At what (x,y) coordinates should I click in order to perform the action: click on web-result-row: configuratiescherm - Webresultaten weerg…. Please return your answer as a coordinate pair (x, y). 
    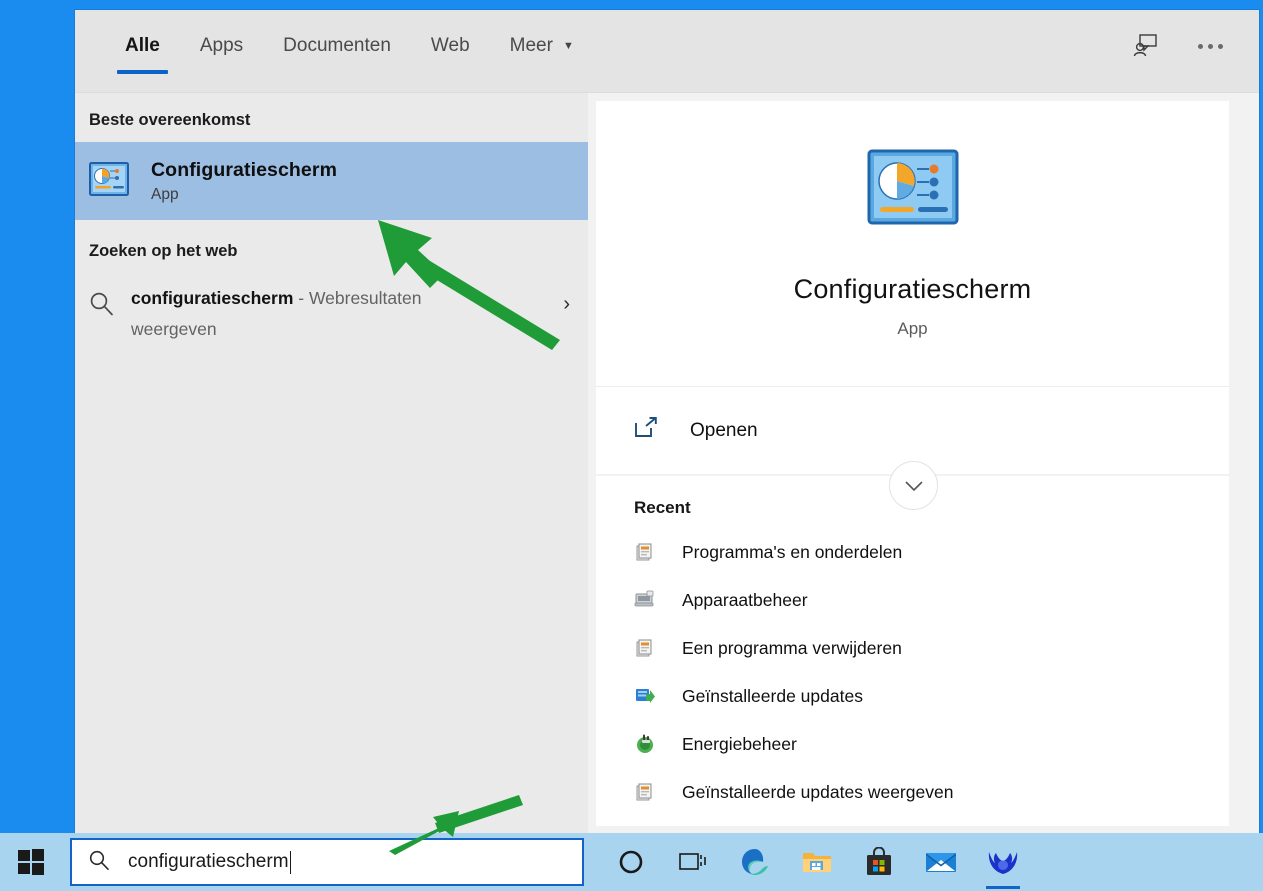
    Looking at the image, I should click on (331, 313).